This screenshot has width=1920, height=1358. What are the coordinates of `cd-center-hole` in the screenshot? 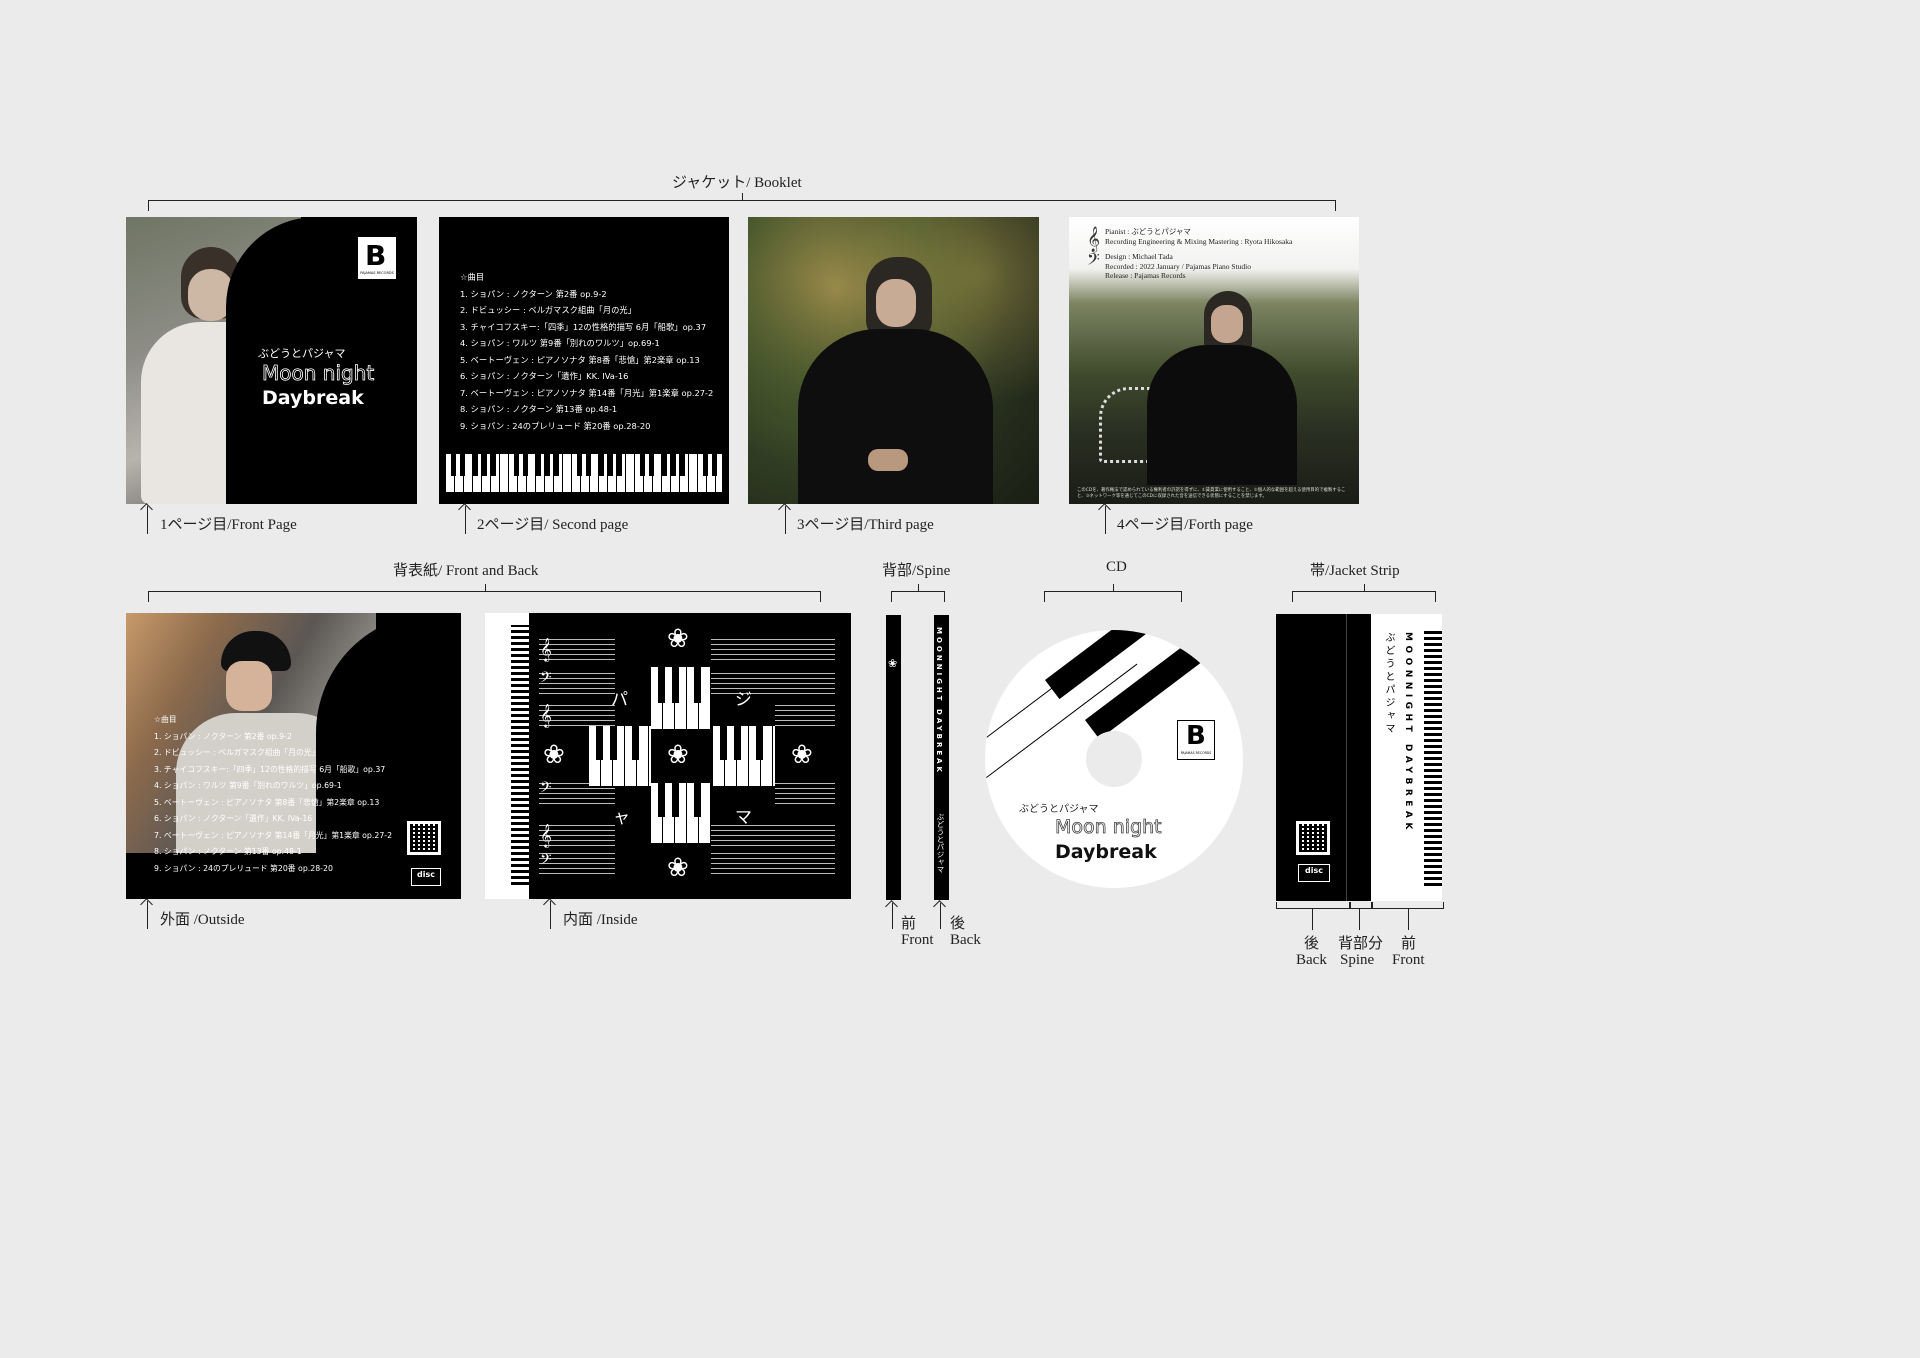 It's located at (1114, 759).